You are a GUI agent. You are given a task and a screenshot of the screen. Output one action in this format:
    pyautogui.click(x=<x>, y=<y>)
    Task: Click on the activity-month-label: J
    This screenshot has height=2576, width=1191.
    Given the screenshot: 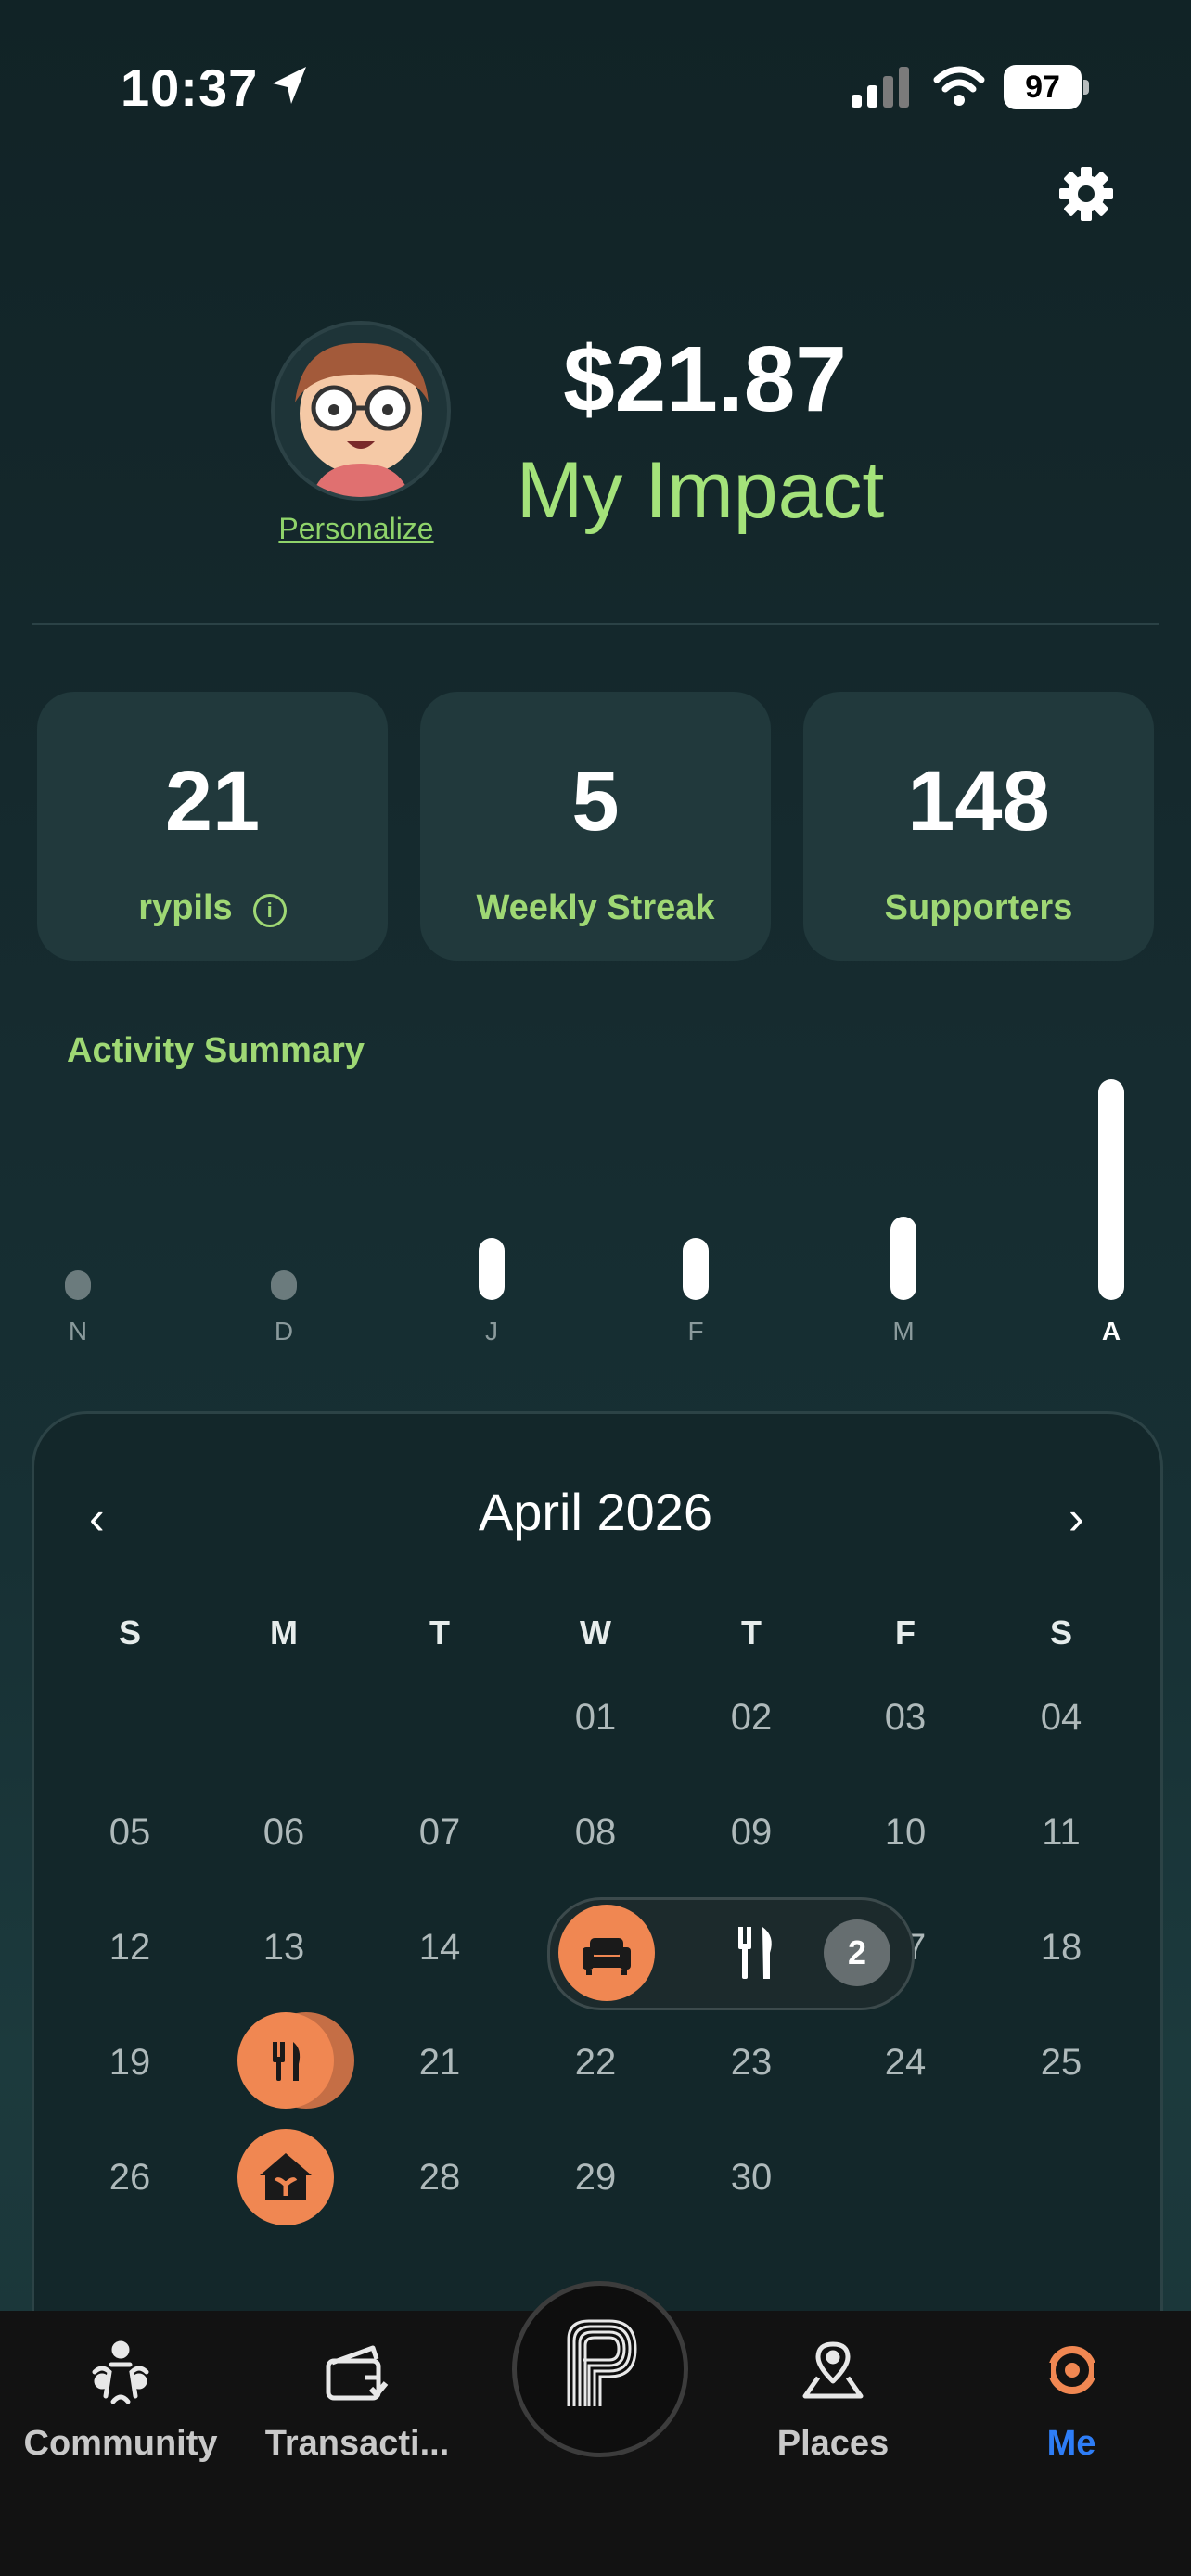 What is the action you would take?
    pyautogui.click(x=491, y=1331)
    